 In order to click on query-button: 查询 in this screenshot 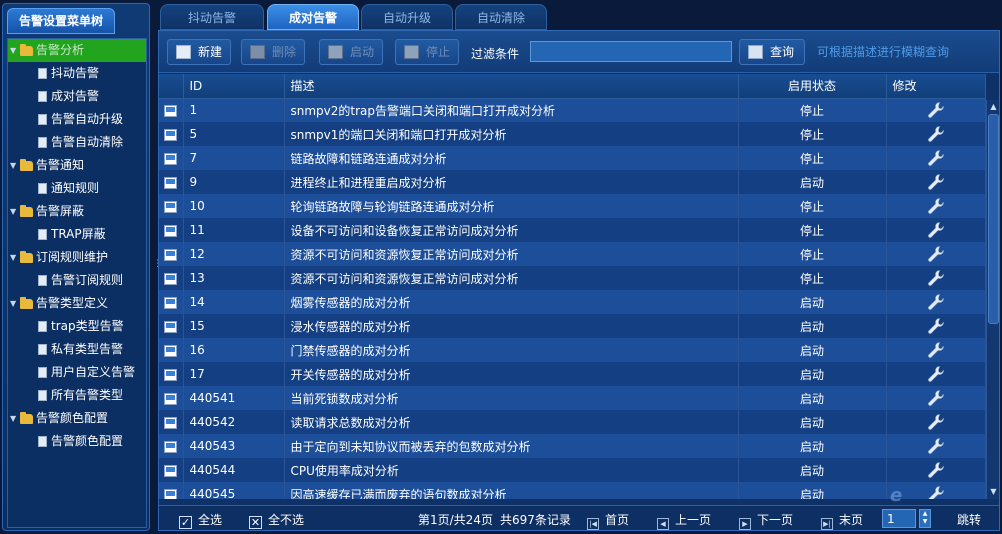, I will do `click(772, 52)`.